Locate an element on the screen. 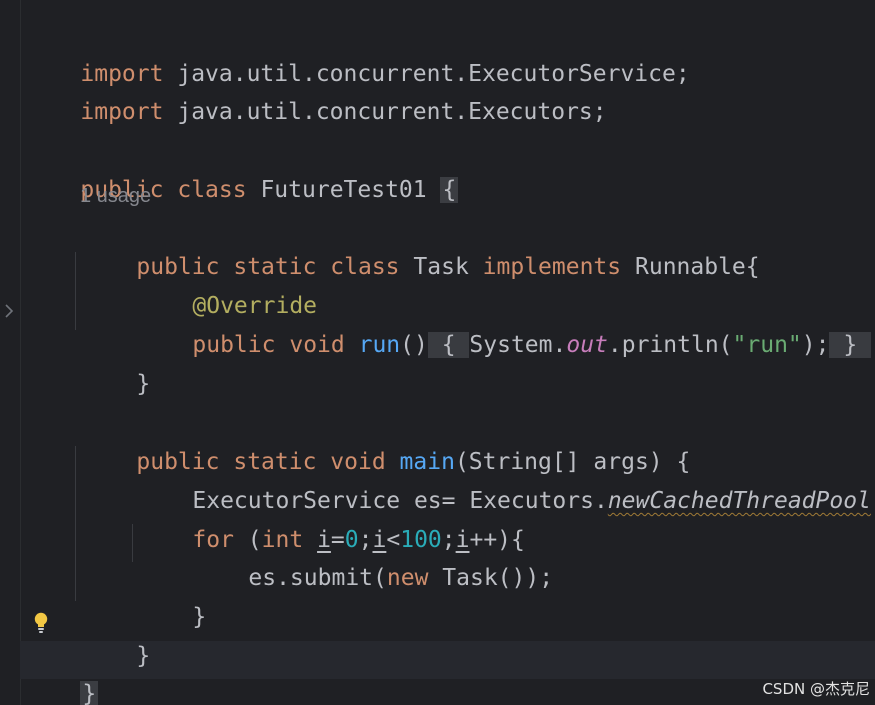 The width and height of the screenshot is (875, 705). chevron-right-icon is located at coordinates (9, 311).